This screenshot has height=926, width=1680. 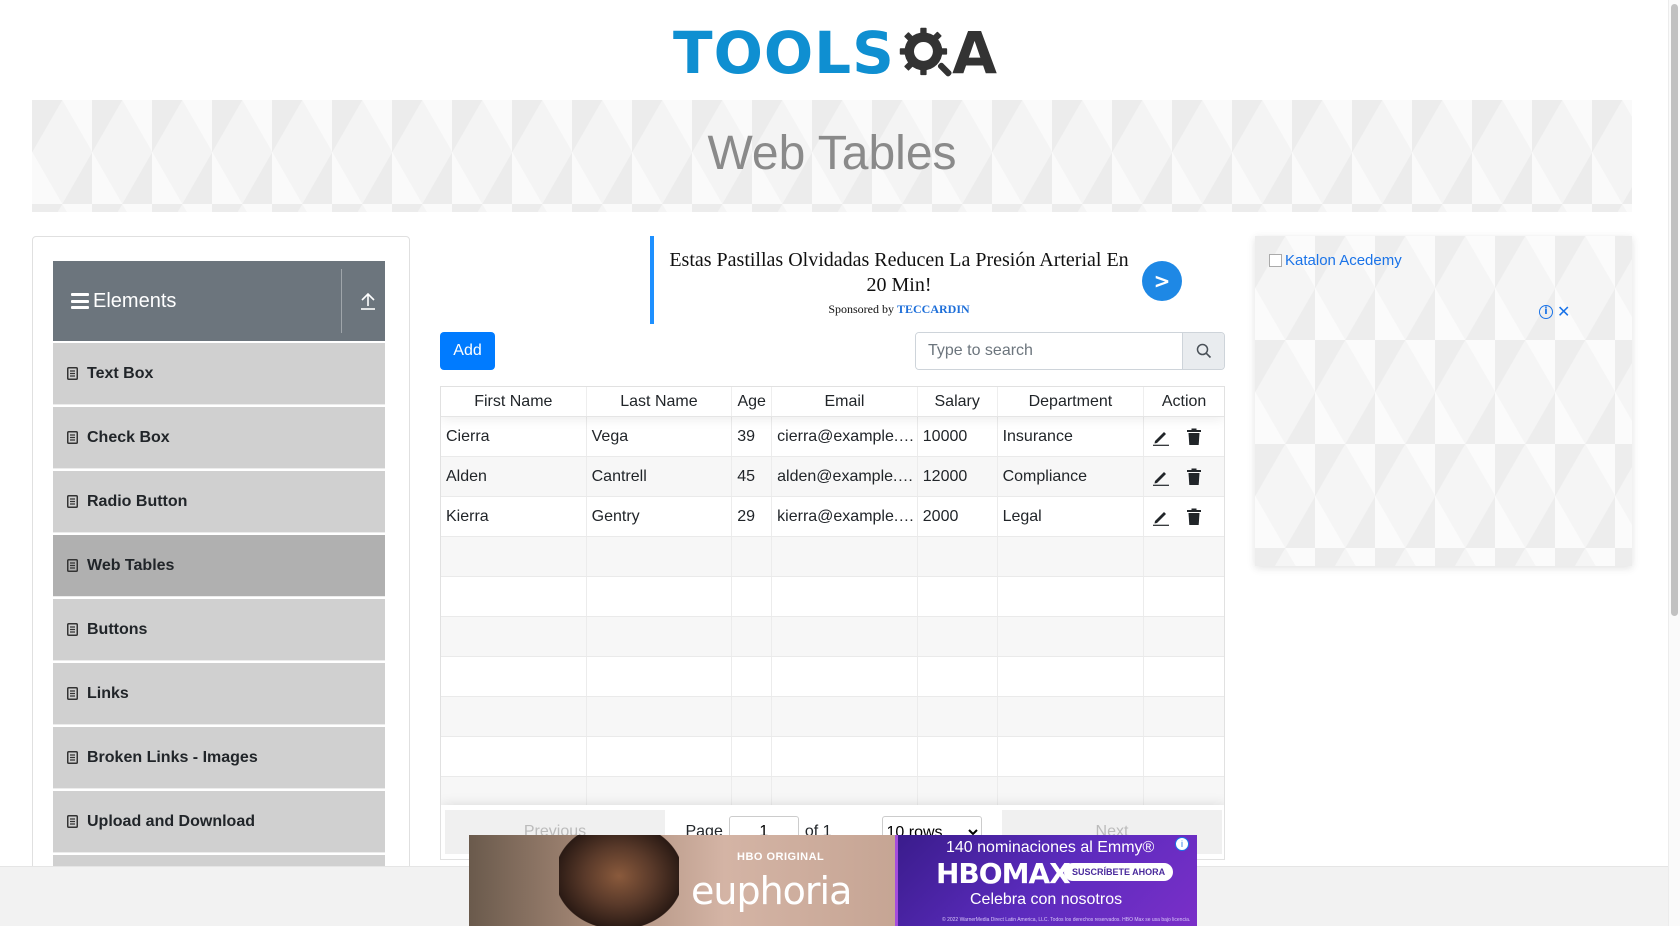 I want to click on sidebar-item-buttons: Buttons, so click(x=219, y=630).